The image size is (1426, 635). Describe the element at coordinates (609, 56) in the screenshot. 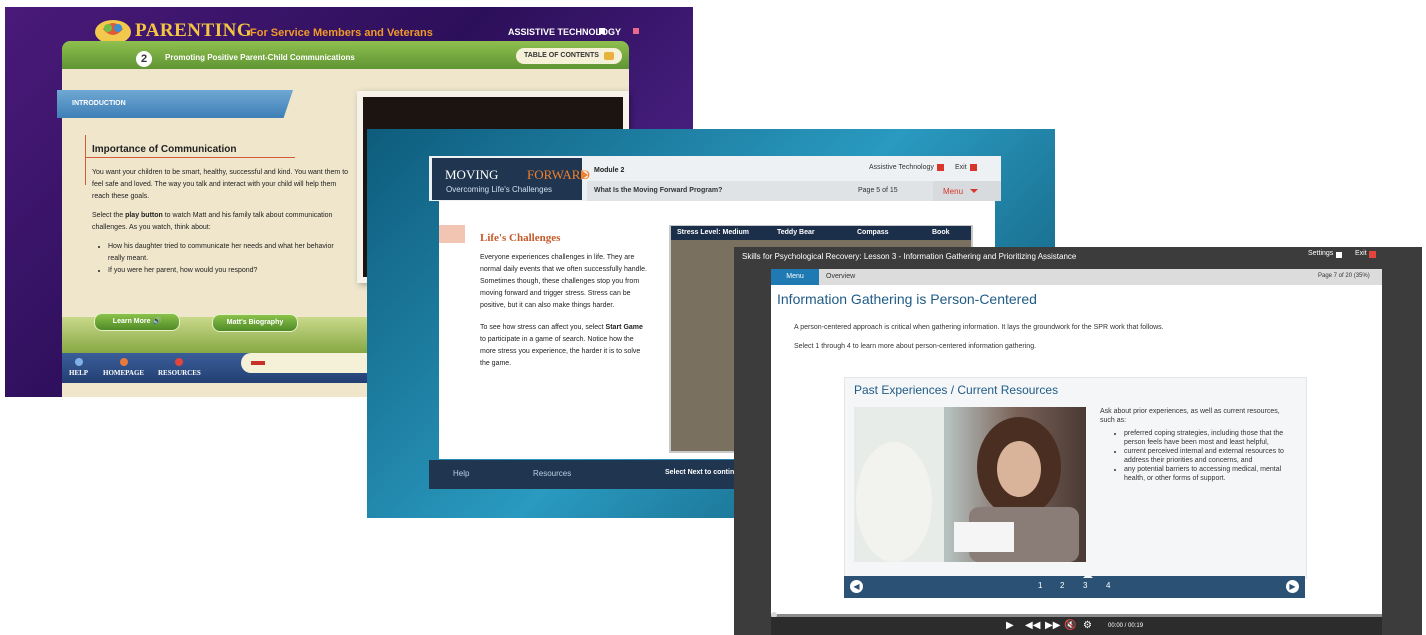

I see `toc-folder-icon` at that location.